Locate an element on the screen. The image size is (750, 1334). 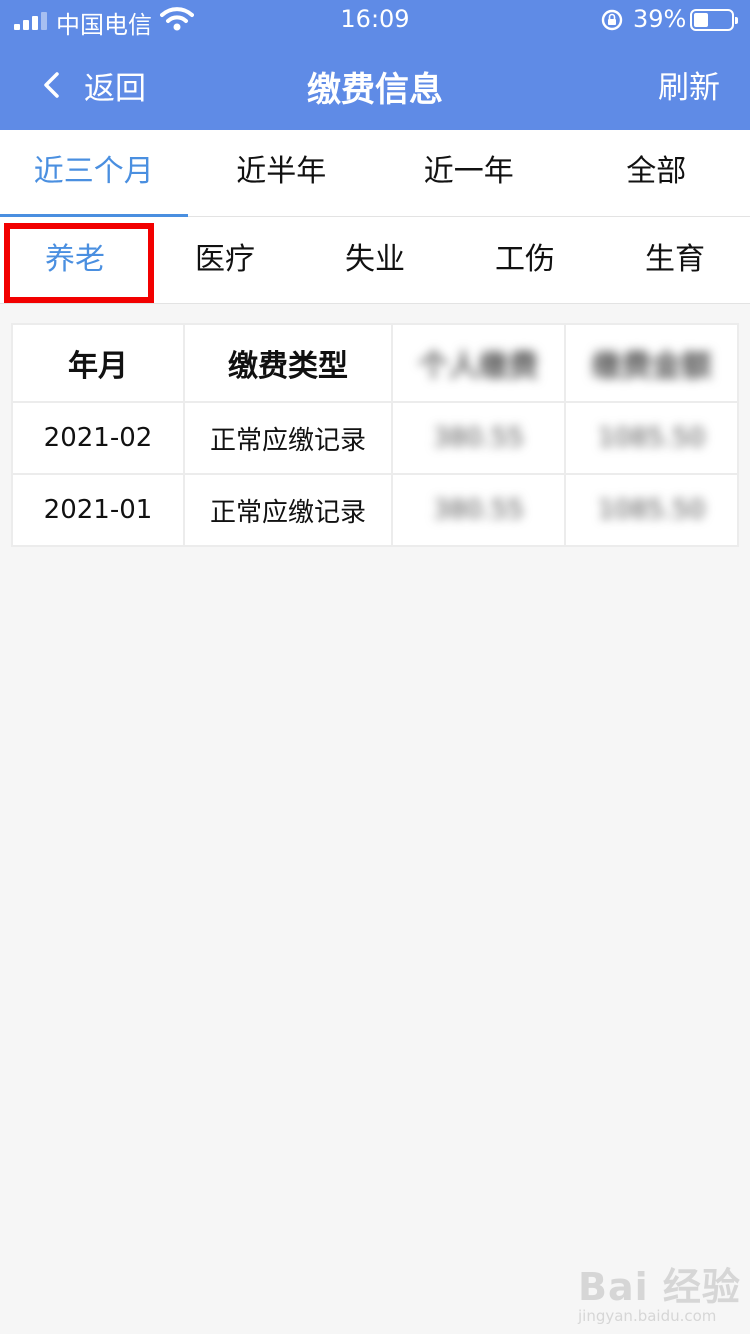
tab-period: 全部 is located at coordinates (656, 173).